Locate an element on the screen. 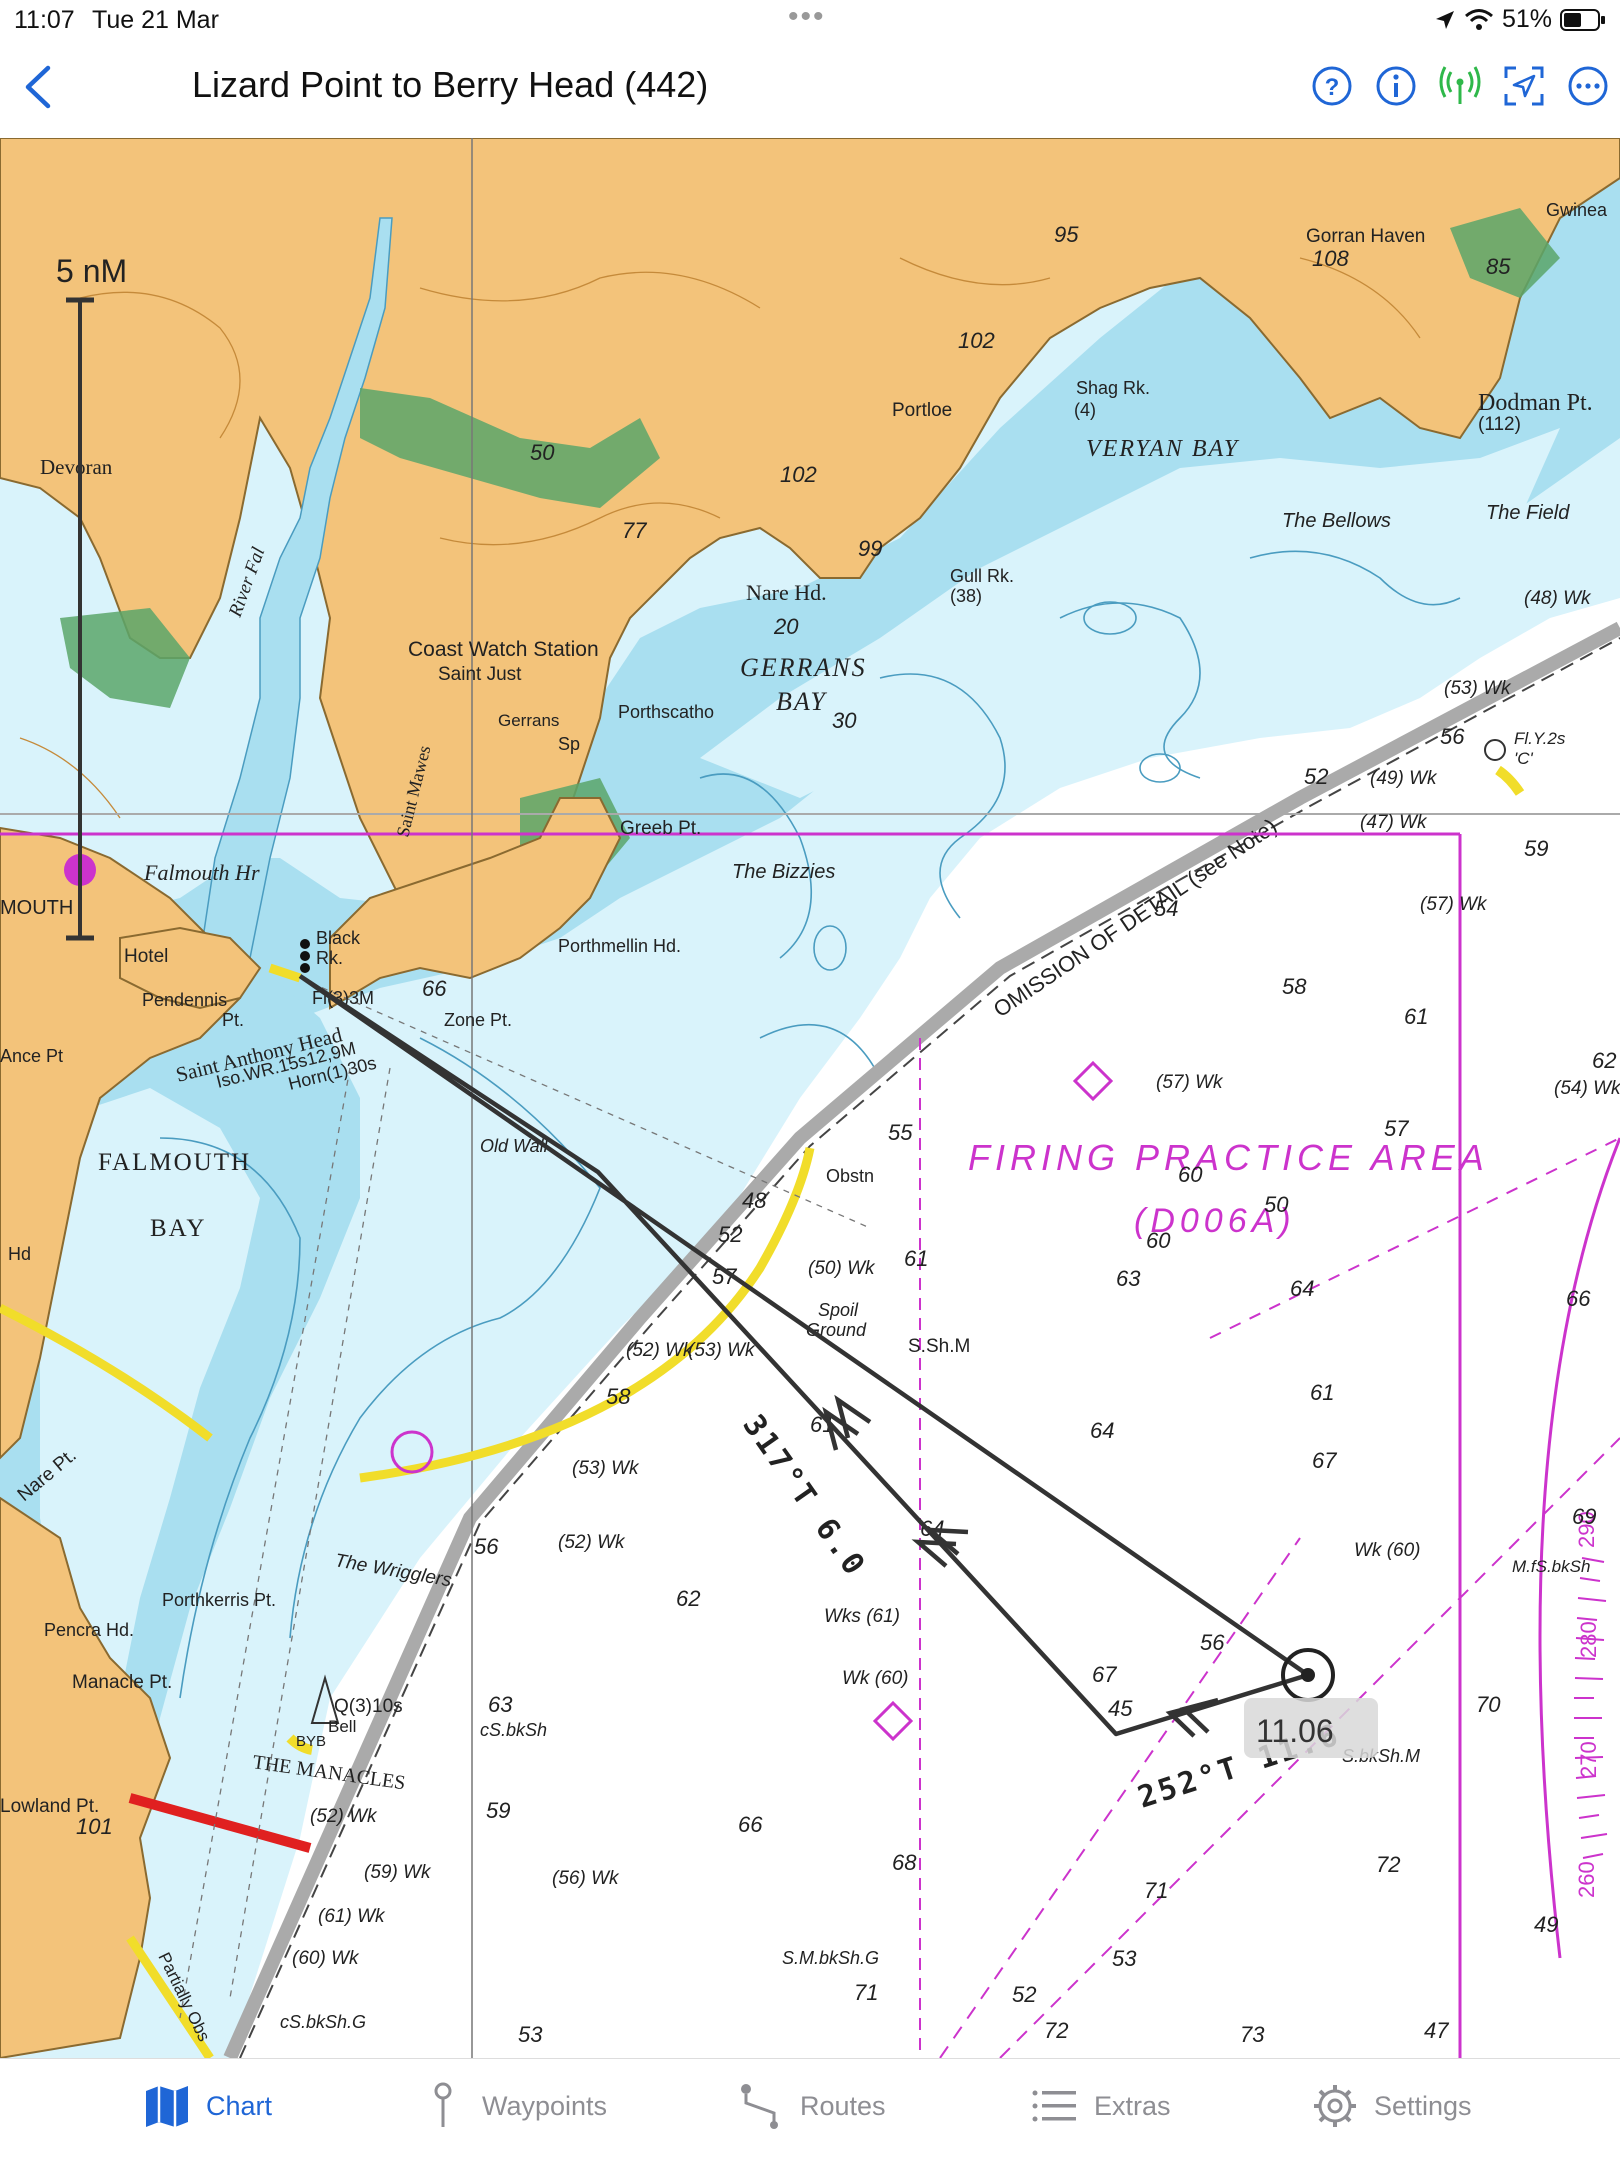  label-dodman-height: (112) is located at coordinates (1499, 424).